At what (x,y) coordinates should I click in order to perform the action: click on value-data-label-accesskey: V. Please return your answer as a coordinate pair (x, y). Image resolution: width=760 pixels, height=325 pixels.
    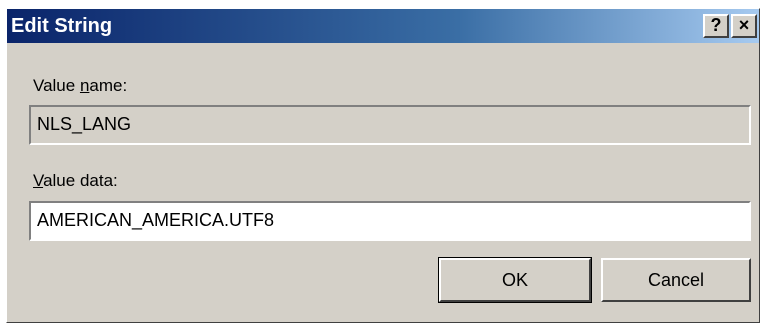
    Looking at the image, I should click on (38, 180).